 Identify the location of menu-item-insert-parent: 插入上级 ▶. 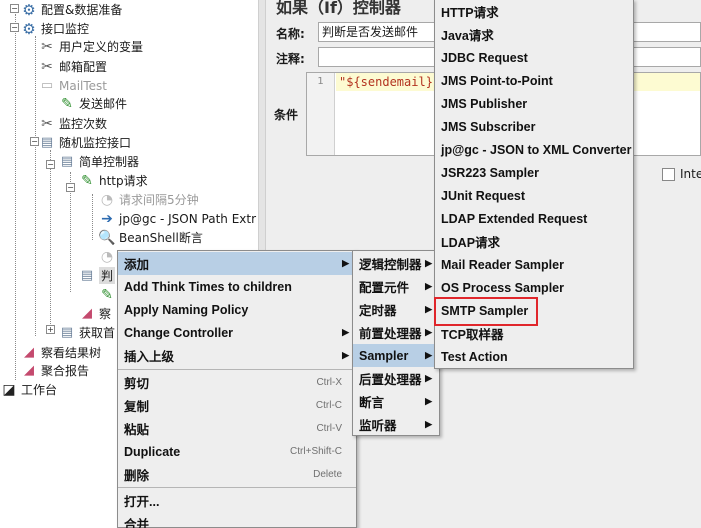
(237, 355).